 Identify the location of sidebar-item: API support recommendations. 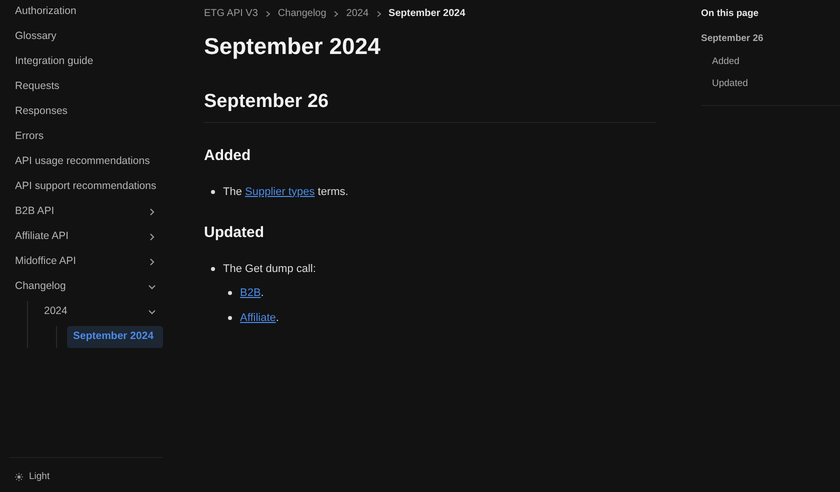
(86, 187).